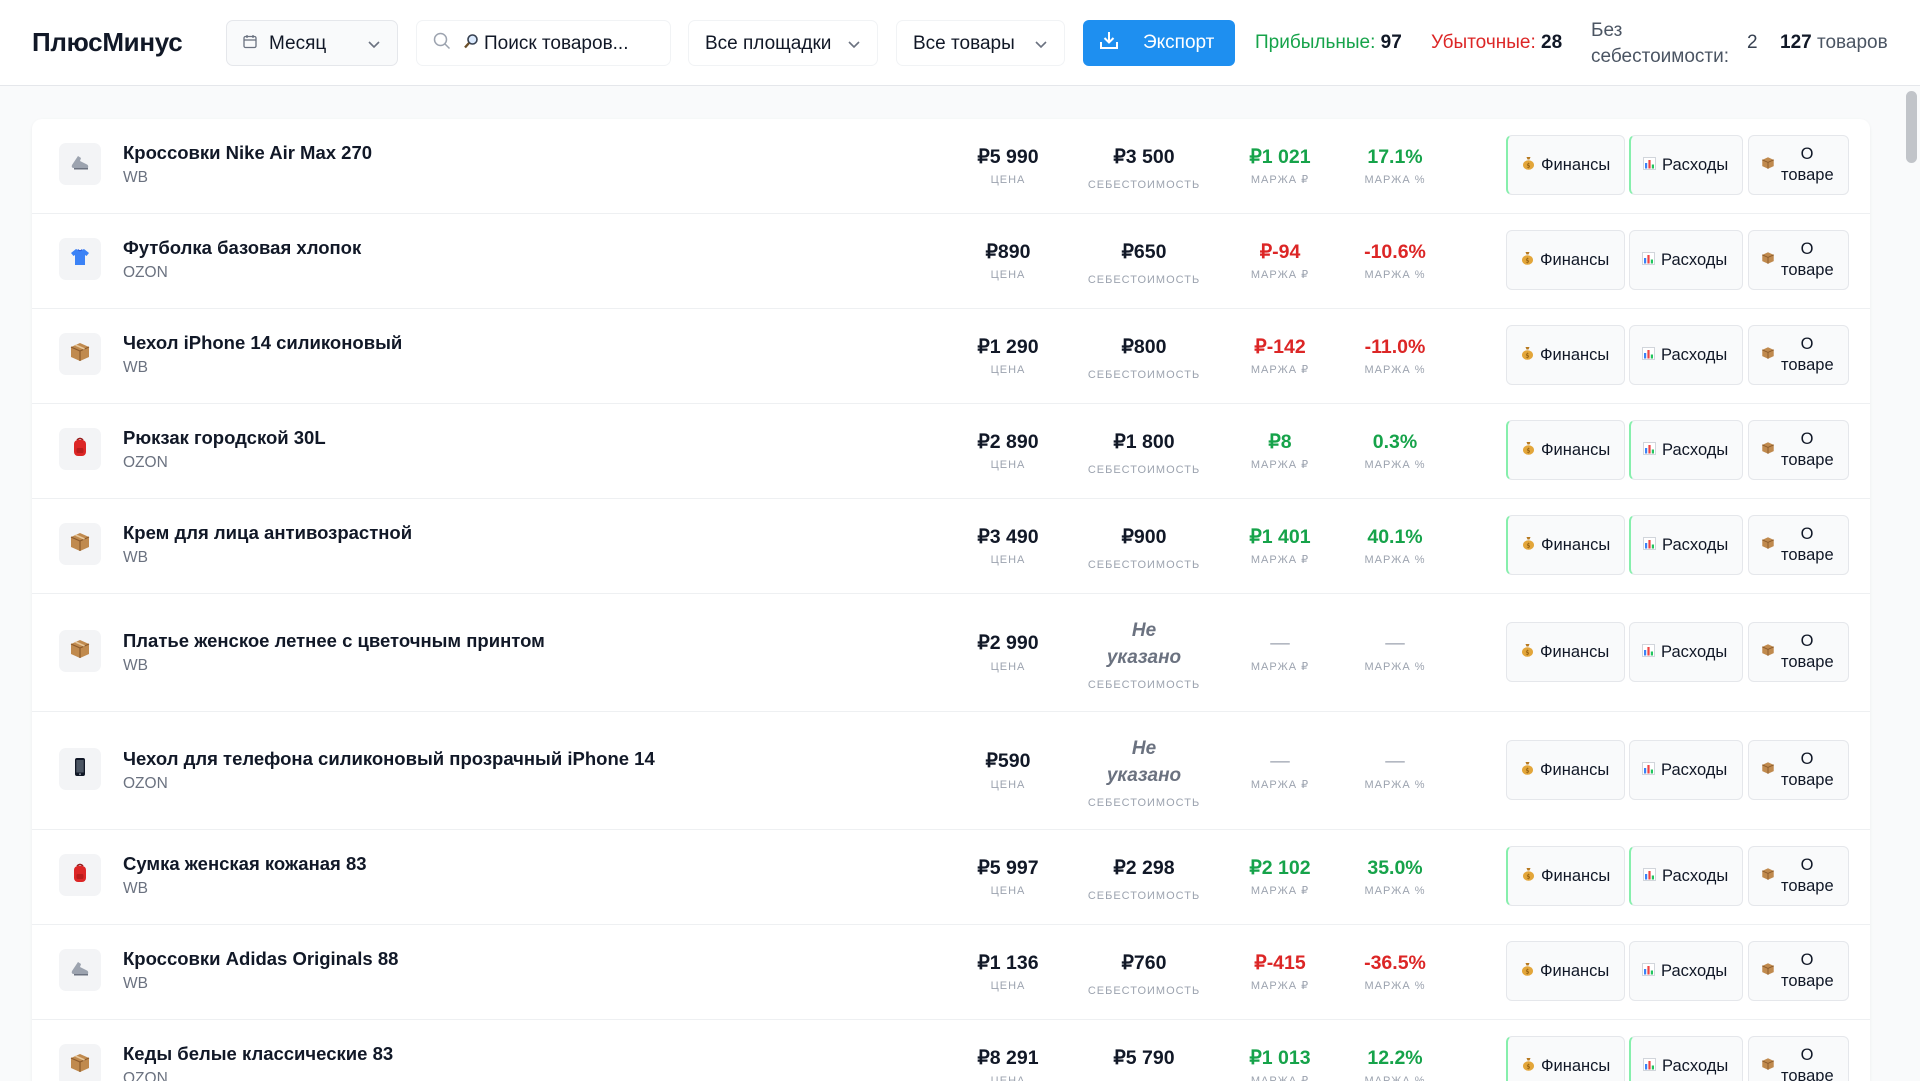  I want to click on product-name: Кроссовки Adidas Originals 88, so click(260, 959).